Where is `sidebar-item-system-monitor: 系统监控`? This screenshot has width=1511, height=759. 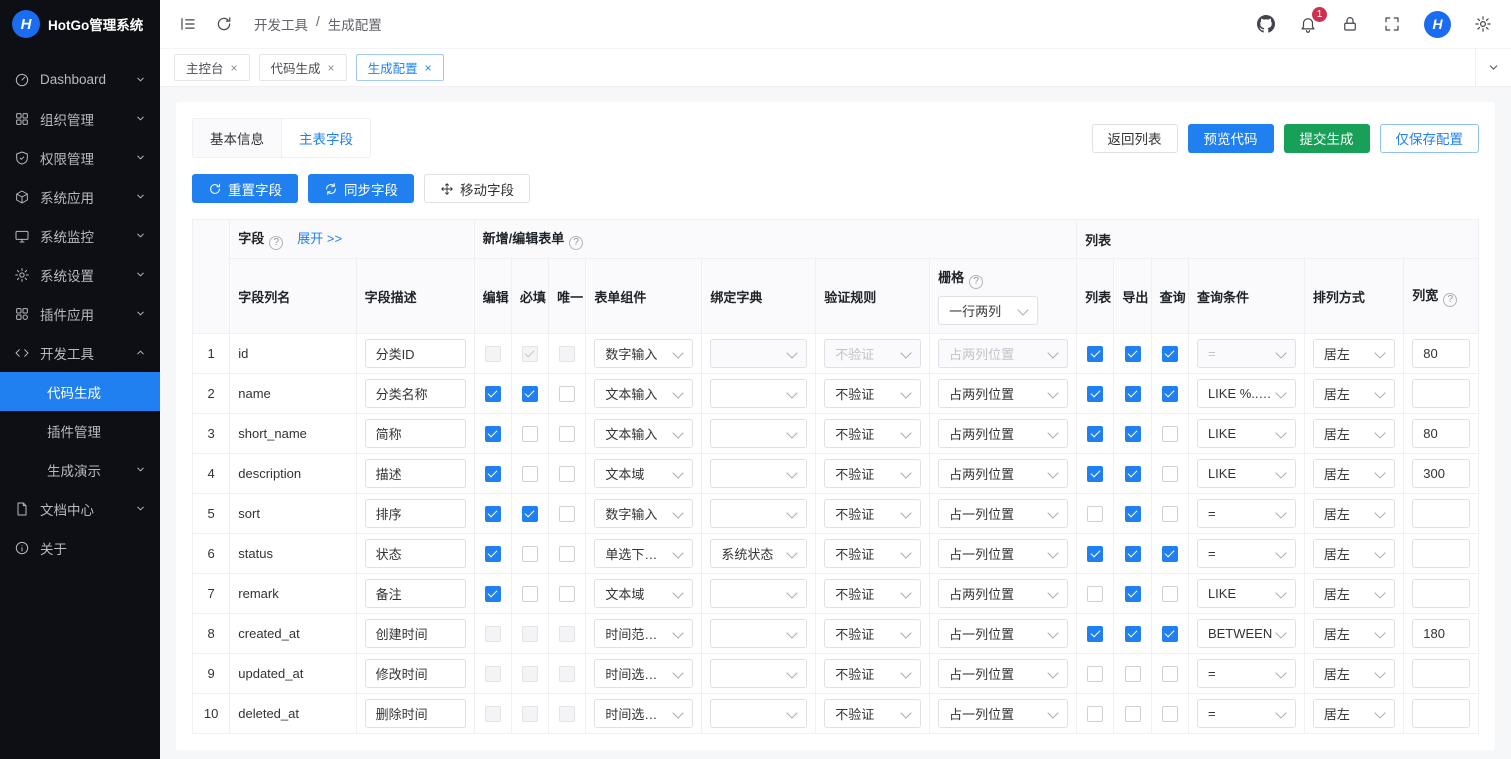
sidebar-item-system-monitor: 系统监控 is located at coordinates (80, 235).